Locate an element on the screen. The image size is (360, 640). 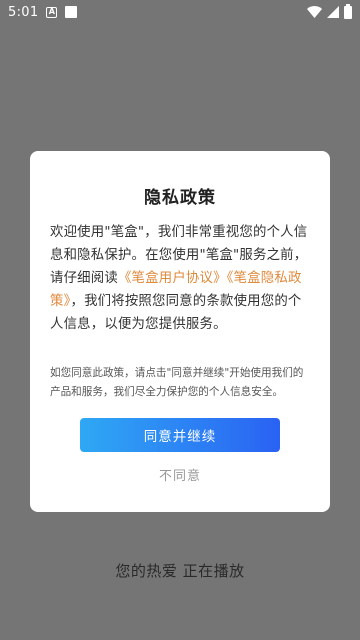
body-text-after: ，我们将按照您同意的条款使用您的个人信息，以便为您提供服务。 is located at coordinates (176, 313).